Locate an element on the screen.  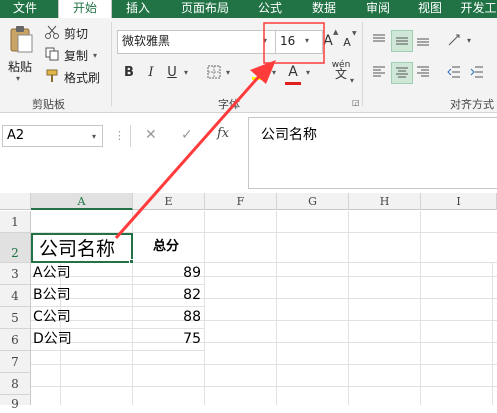
annotation-arrow-line is located at coordinates (189, 155).